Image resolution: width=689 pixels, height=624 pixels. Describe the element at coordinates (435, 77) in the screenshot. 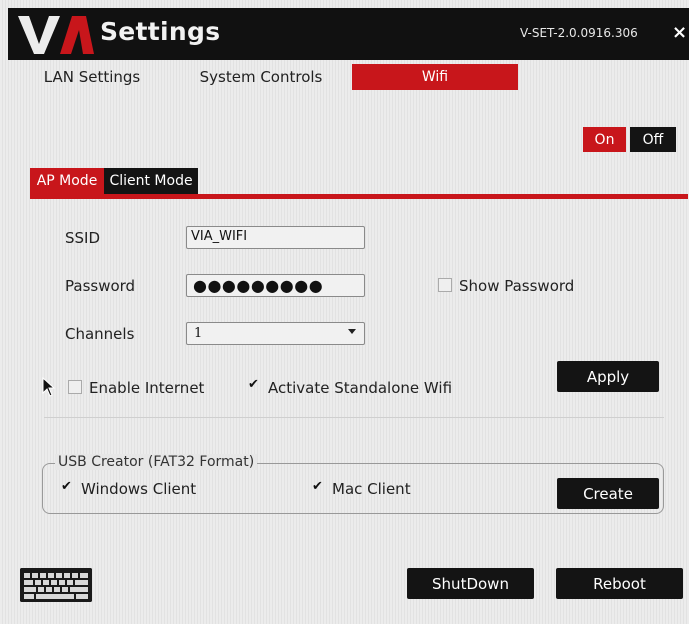

I see `tab-wifi: Wifi` at that location.